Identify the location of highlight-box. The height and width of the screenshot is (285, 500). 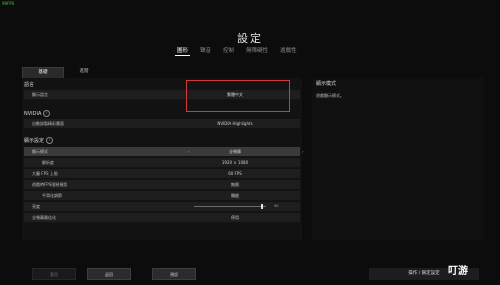
(238, 96).